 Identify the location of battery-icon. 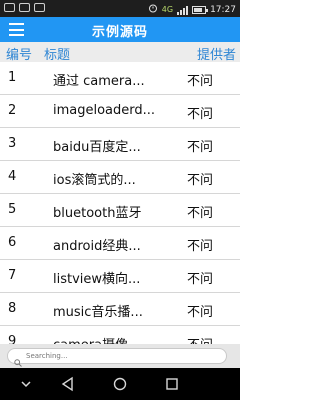
(200, 9).